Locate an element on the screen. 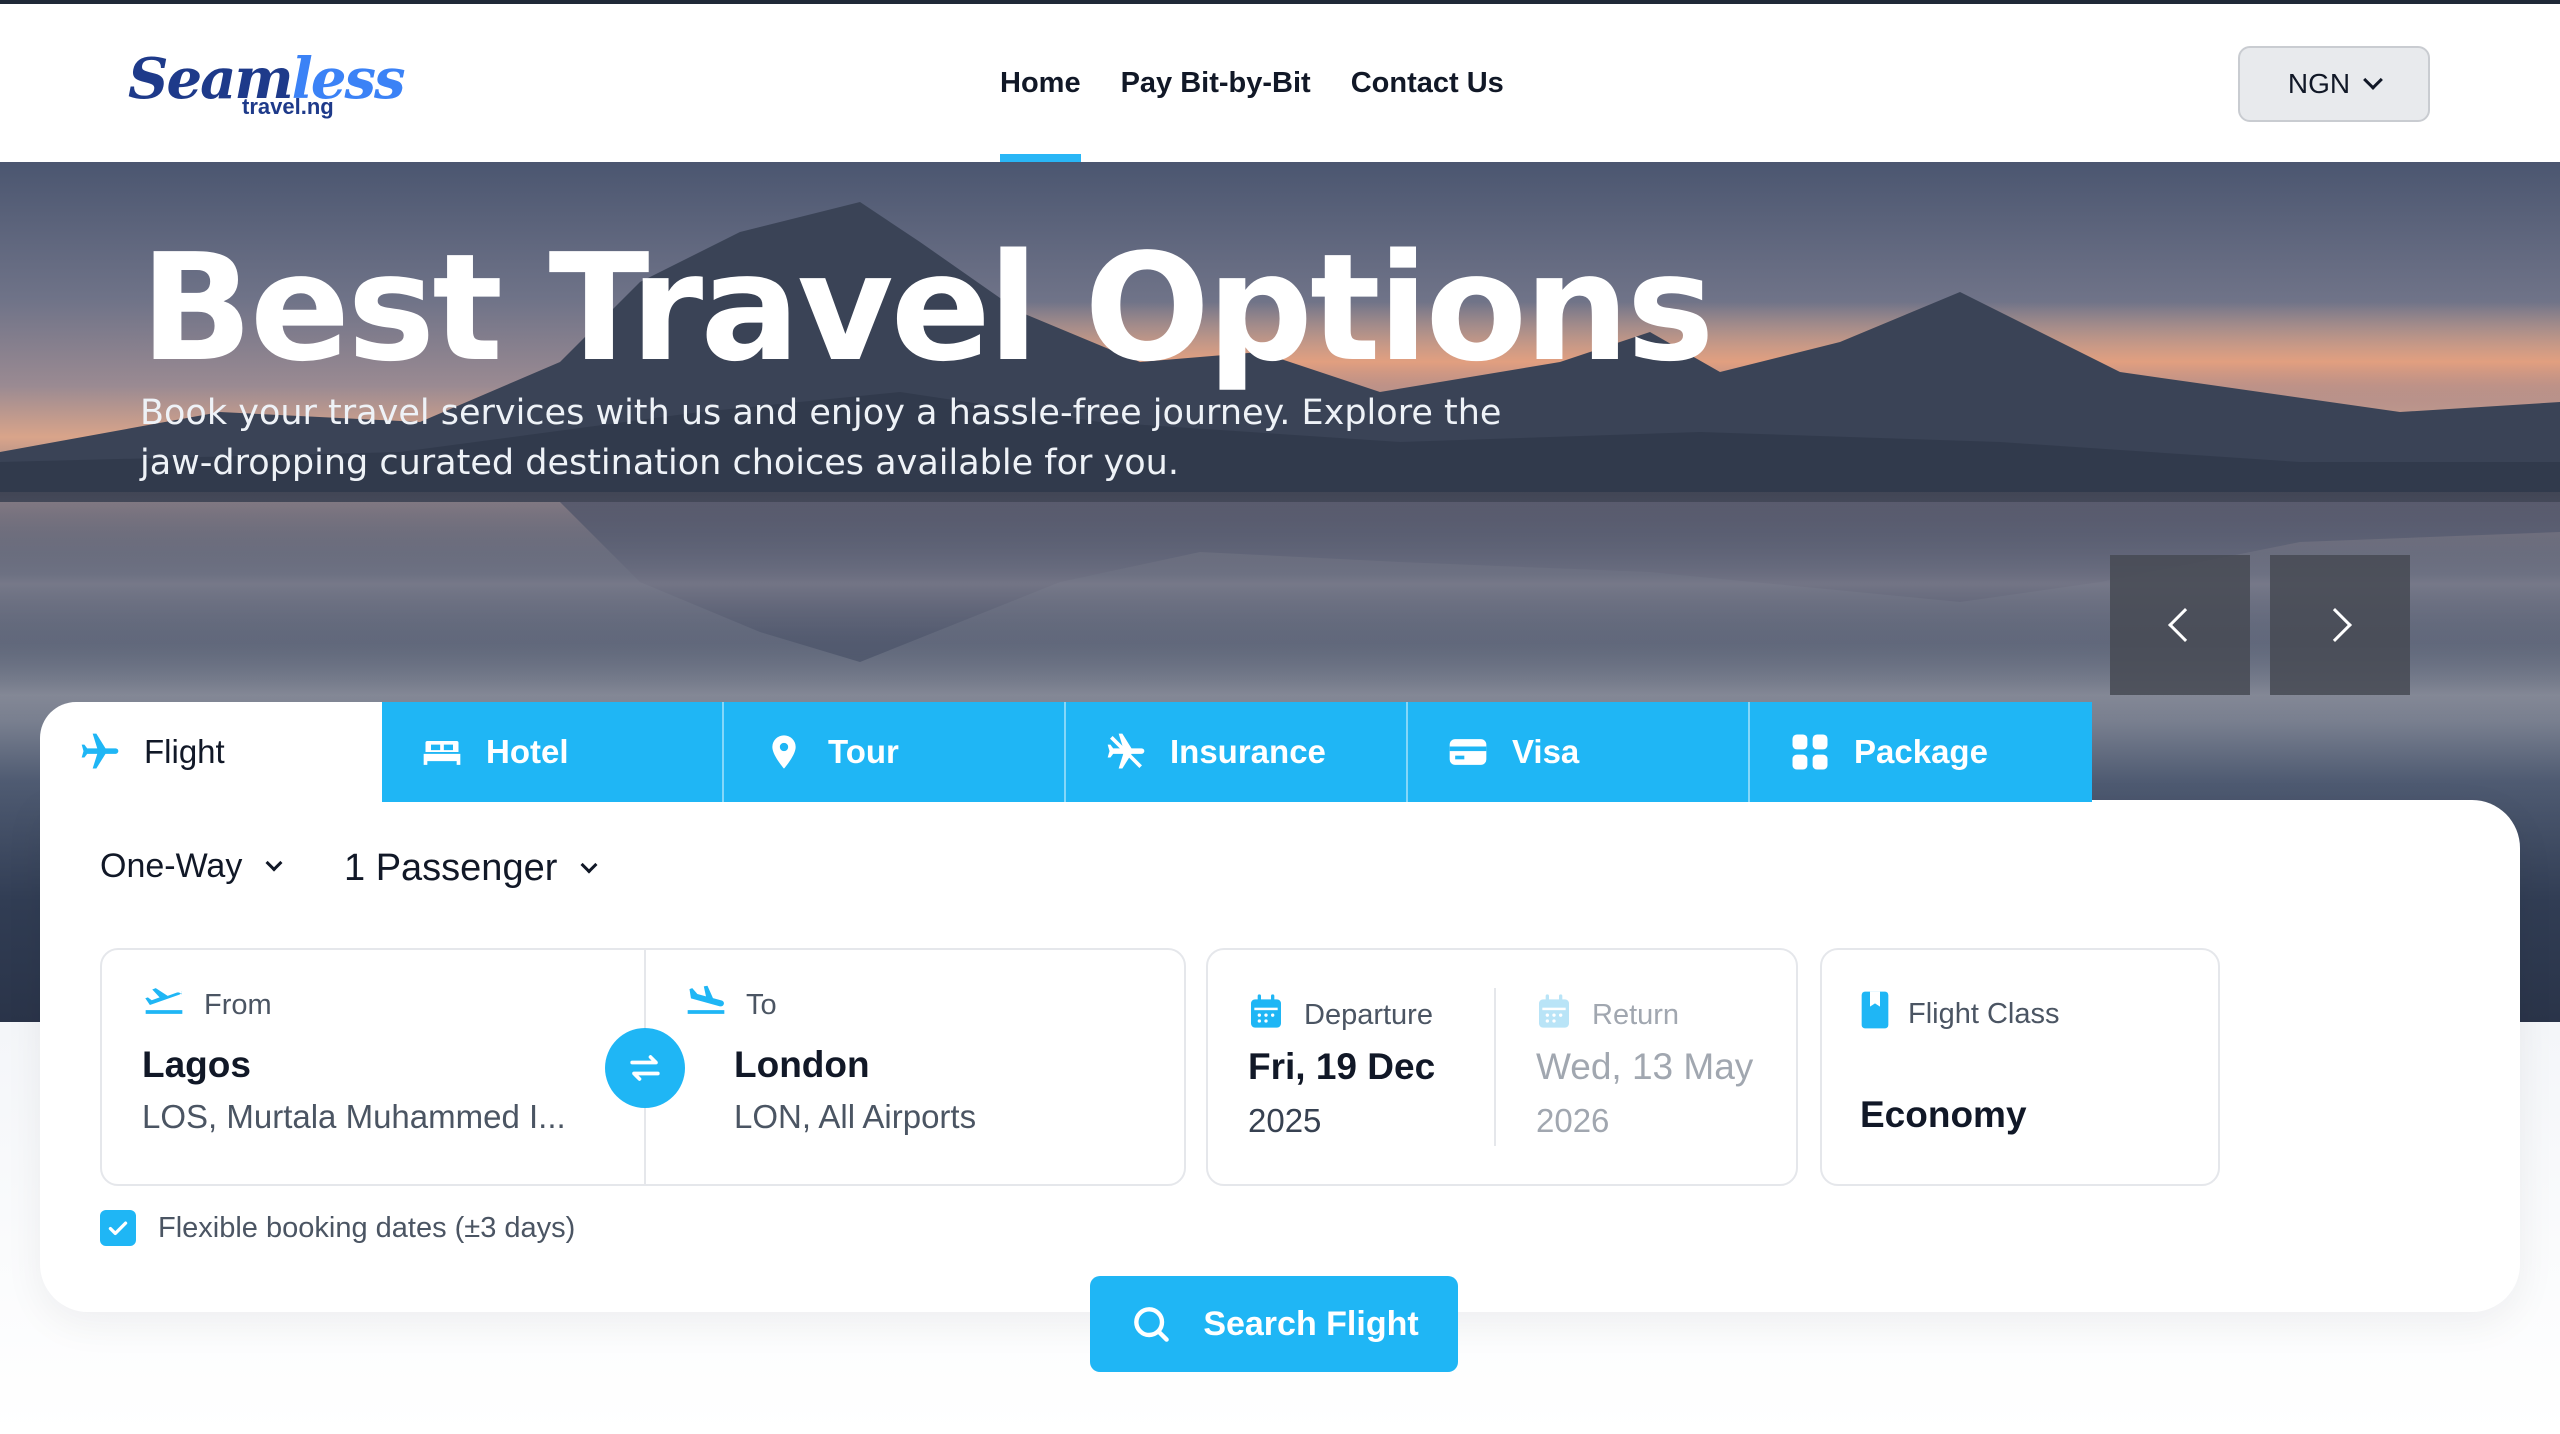 This screenshot has height=1434, width=2560. tab-flight-label: Flight is located at coordinates (184, 751).